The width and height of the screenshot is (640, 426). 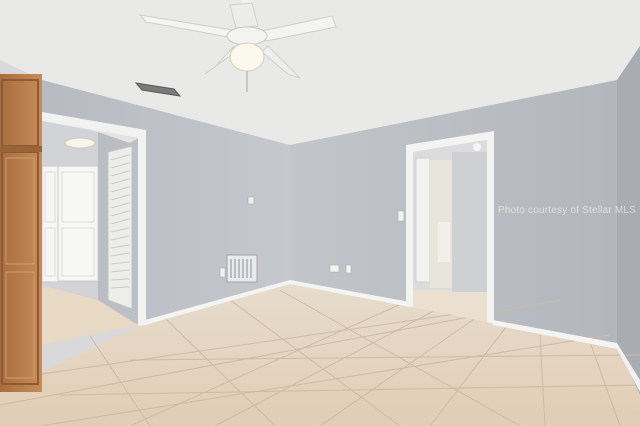 What do you see at coordinates (477, 147) in the screenshot?
I see `bathroom-light` at bounding box center [477, 147].